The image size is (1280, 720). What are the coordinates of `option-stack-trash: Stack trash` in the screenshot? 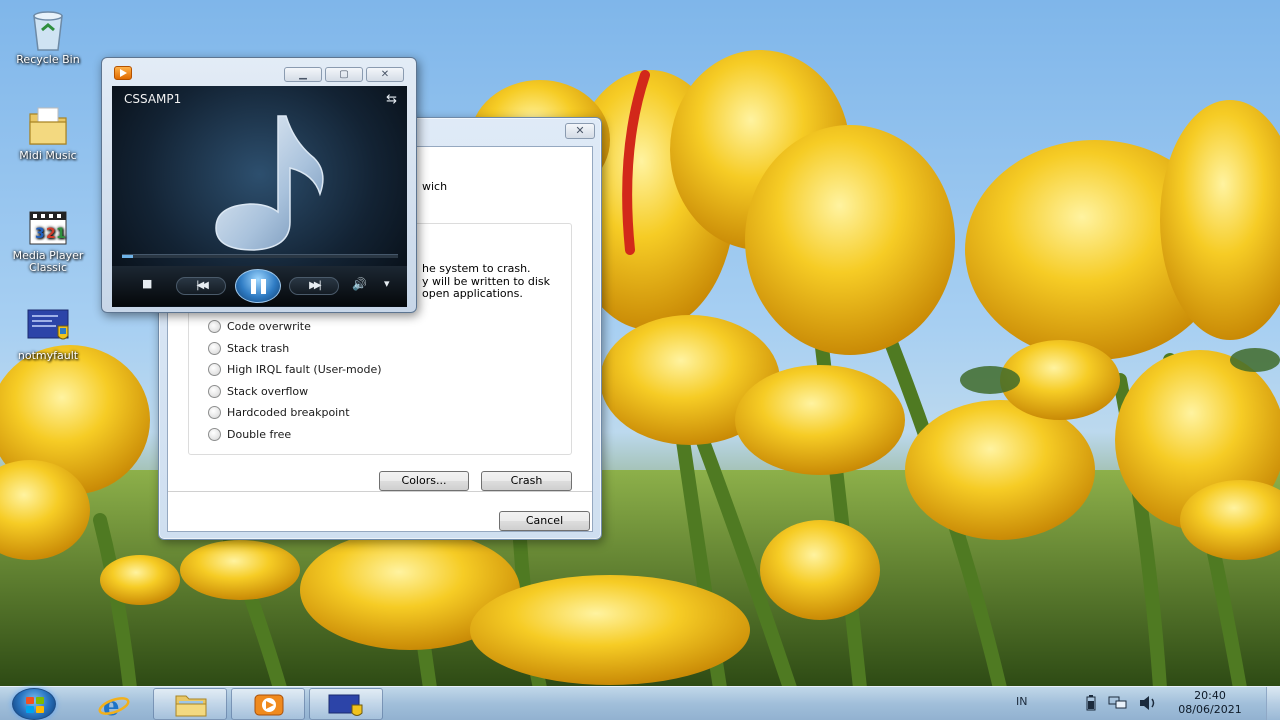 It's located at (248, 348).